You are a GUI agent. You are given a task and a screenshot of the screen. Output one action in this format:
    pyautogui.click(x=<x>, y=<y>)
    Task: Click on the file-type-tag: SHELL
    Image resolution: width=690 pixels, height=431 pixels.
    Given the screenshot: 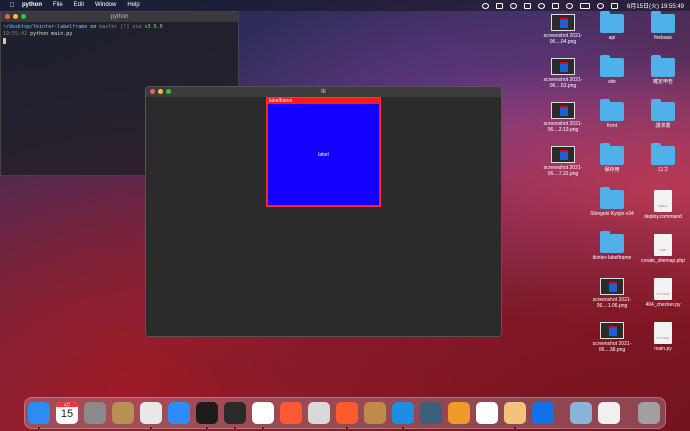 What is the action you would take?
    pyautogui.click(x=663, y=206)
    